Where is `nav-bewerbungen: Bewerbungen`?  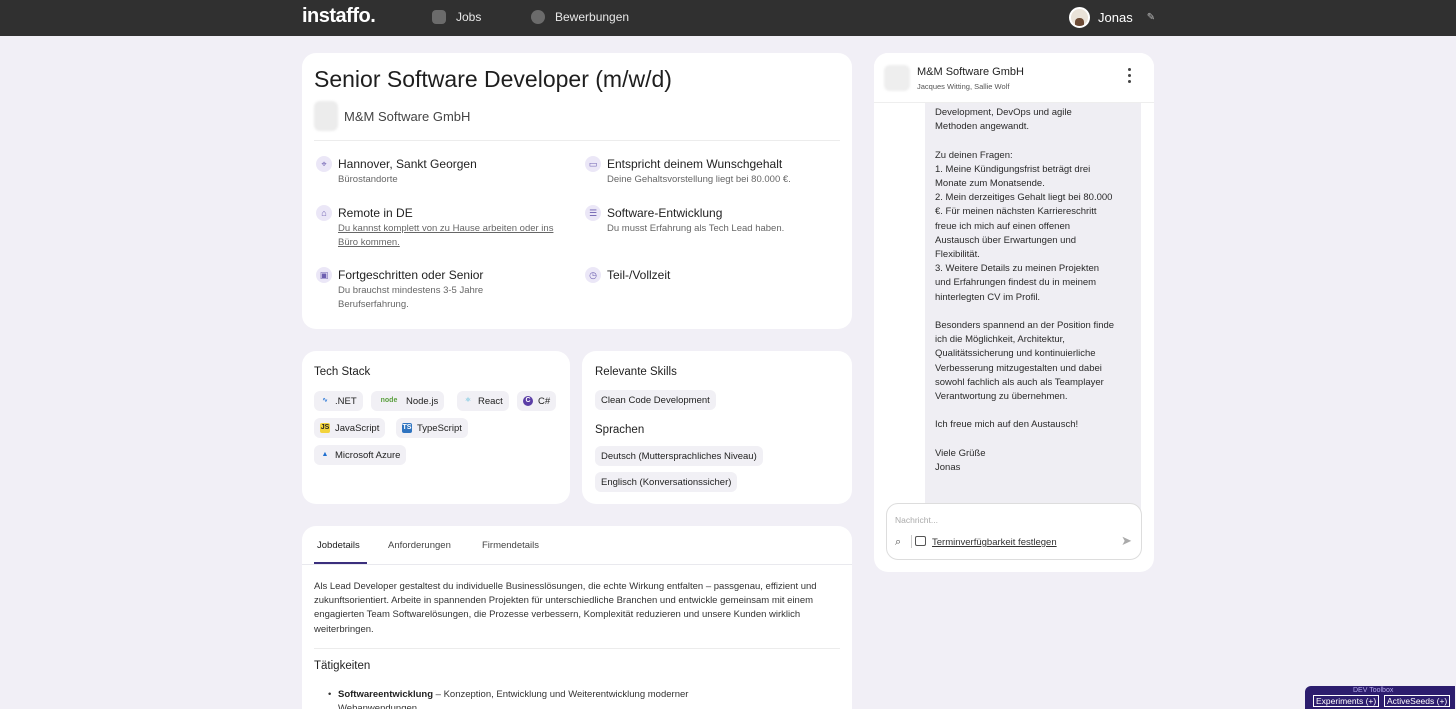
nav-bewerbungen: Bewerbungen is located at coordinates (580, 17).